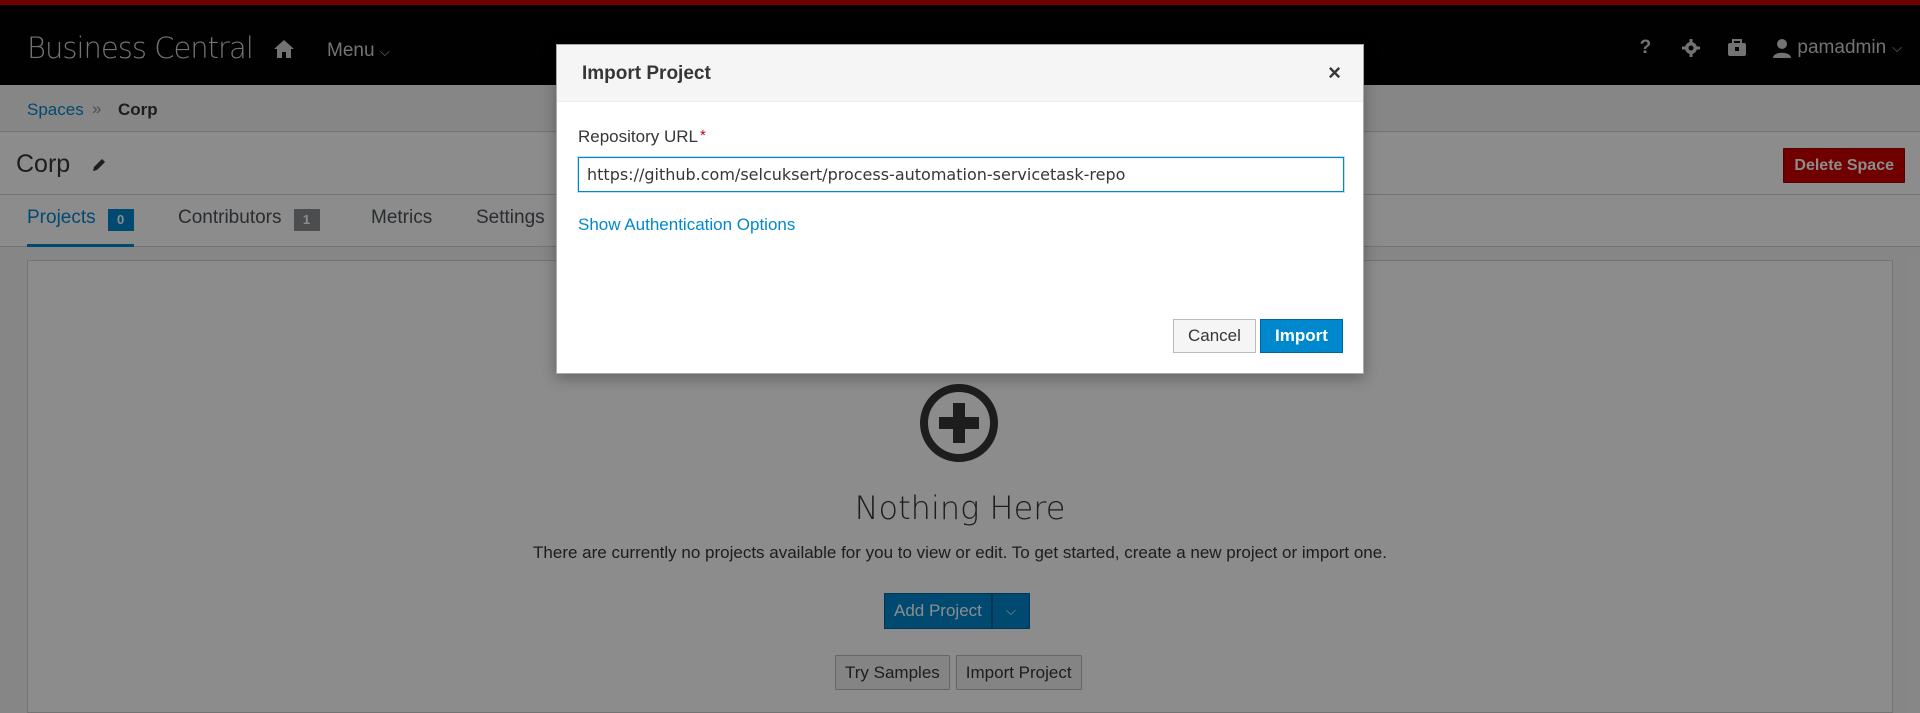 Image resolution: width=1920 pixels, height=713 pixels. What do you see at coordinates (1214, 336) in the screenshot?
I see `cancel-button: Cancel` at bounding box center [1214, 336].